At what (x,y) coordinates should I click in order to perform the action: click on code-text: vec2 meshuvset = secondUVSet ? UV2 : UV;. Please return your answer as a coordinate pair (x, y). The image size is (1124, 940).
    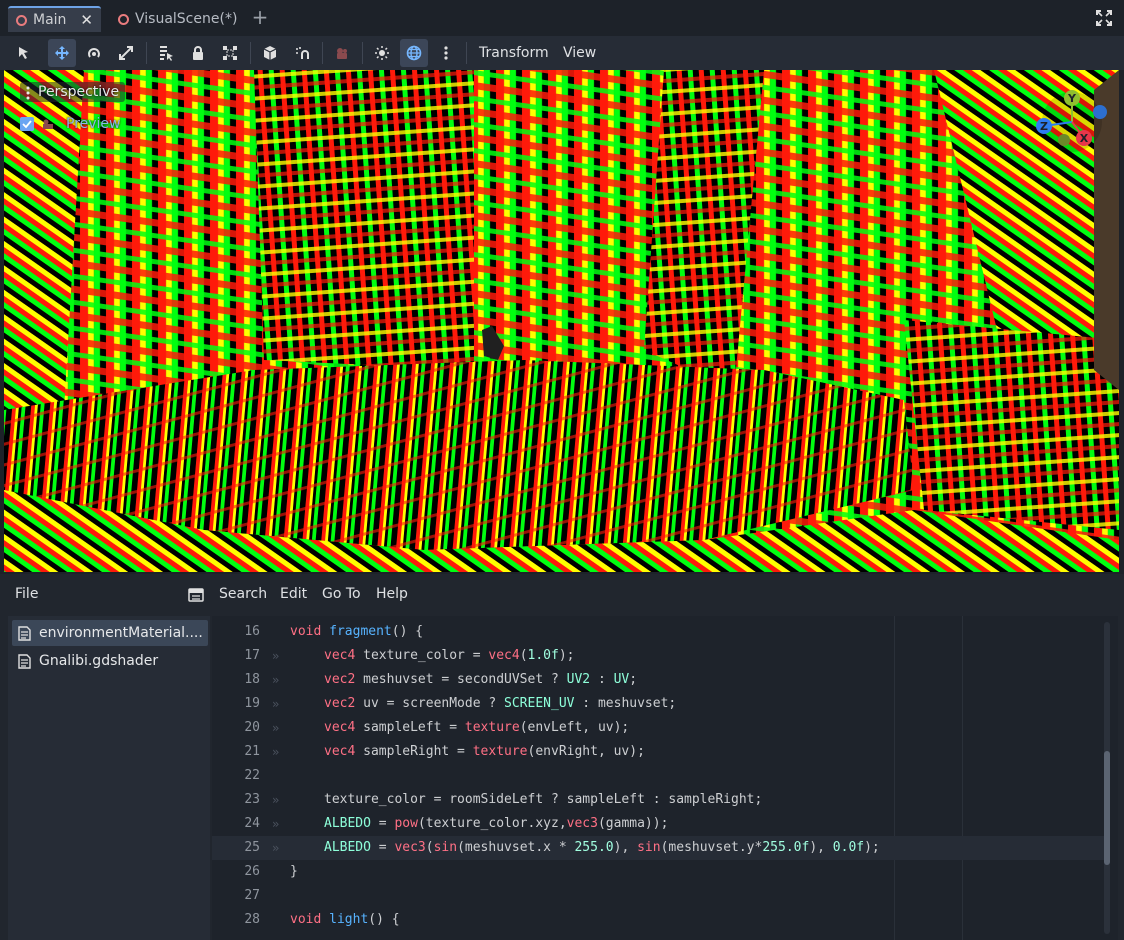
    Looking at the image, I should click on (480, 680).